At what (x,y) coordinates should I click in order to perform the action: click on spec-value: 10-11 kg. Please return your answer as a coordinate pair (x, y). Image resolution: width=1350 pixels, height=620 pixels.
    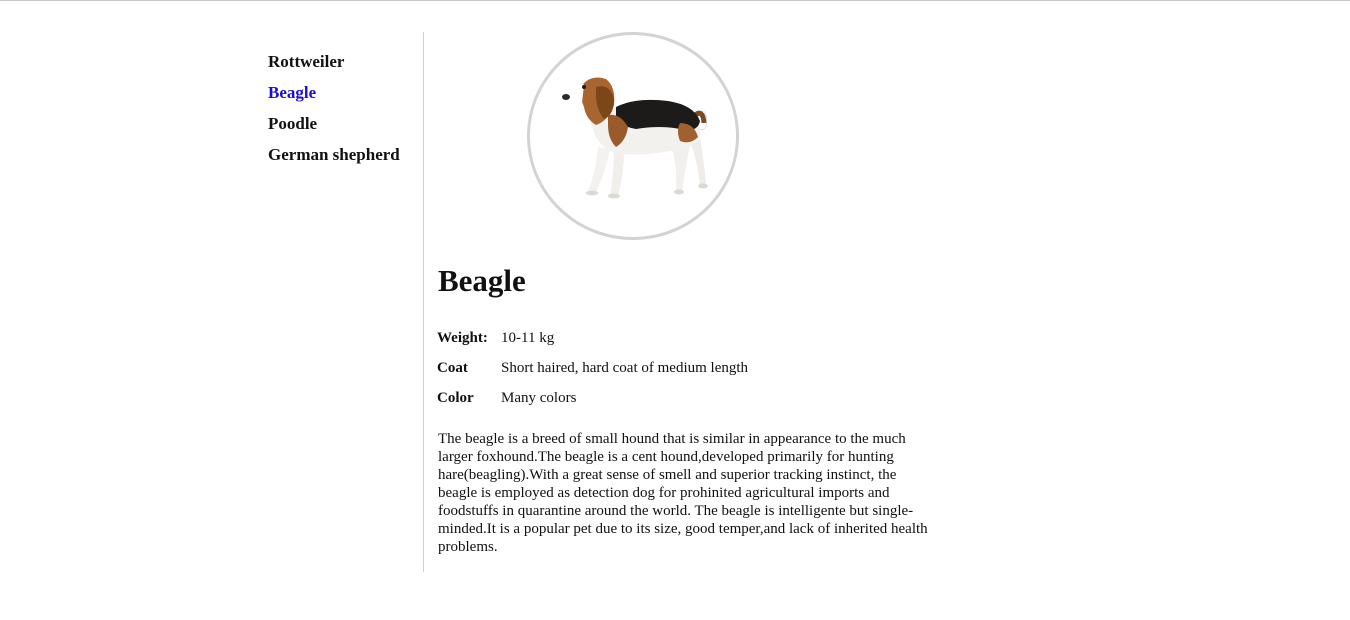
    Looking at the image, I should click on (528, 338).